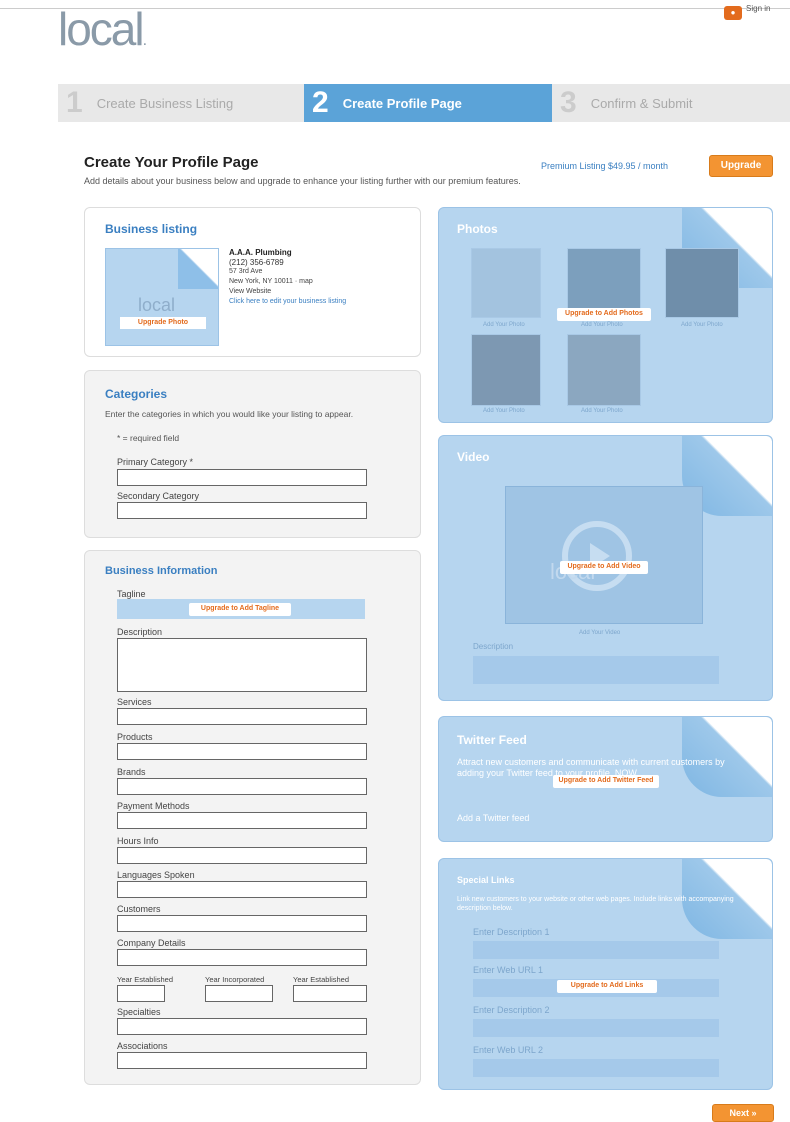 The width and height of the screenshot is (790, 1122). What do you see at coordinates (163, 323) in the screenshot?
I see `upgrade-photo-button: Upgrade Photo` at bounding box center [163, 323].